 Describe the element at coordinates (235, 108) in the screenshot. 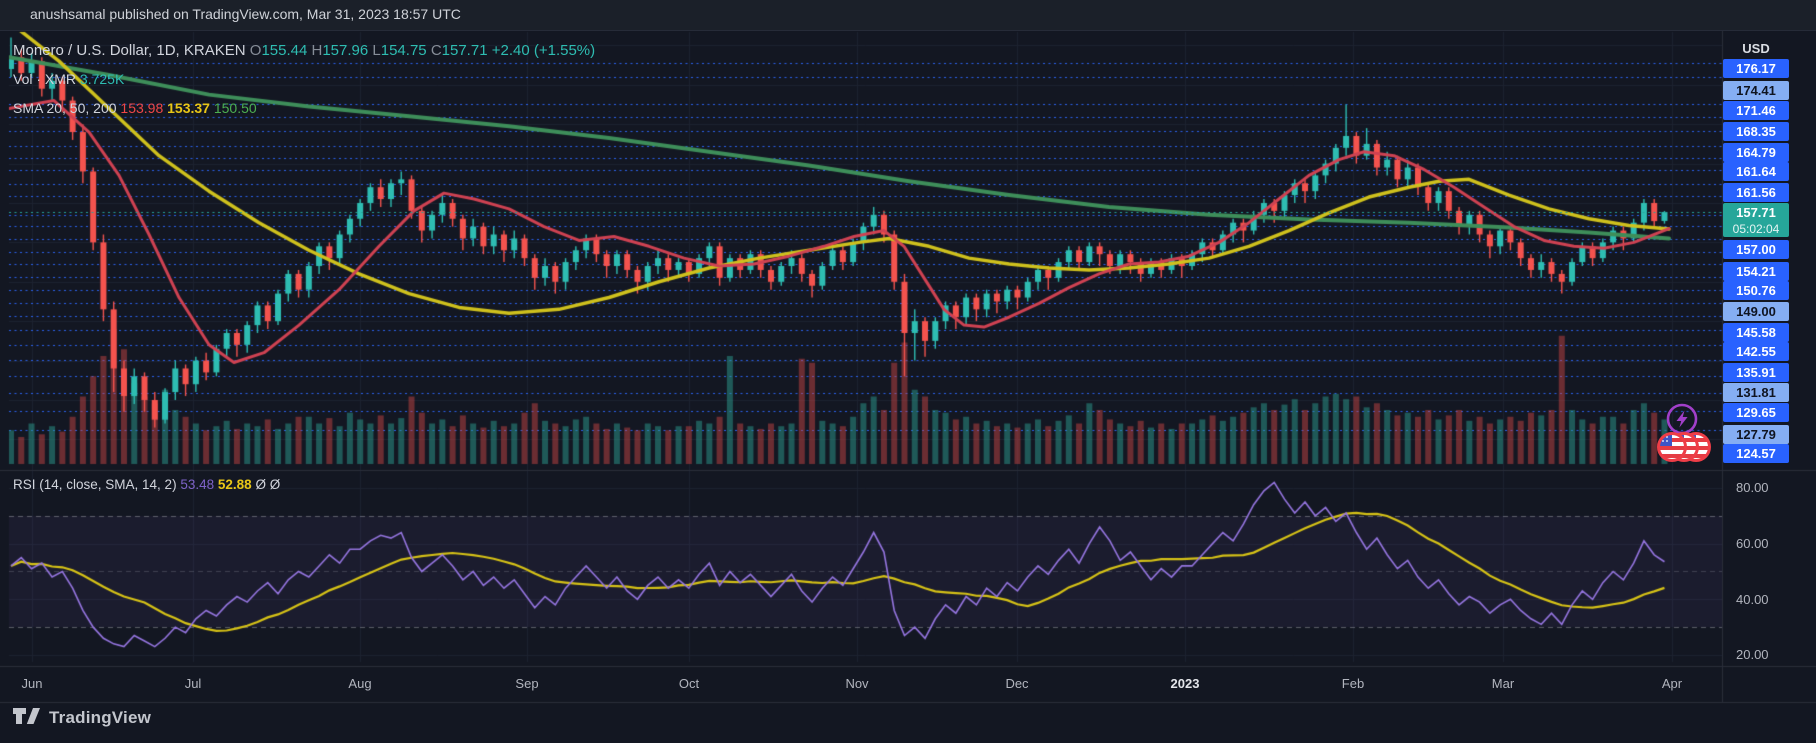

I see `sma200-value: 150.50` at that location.